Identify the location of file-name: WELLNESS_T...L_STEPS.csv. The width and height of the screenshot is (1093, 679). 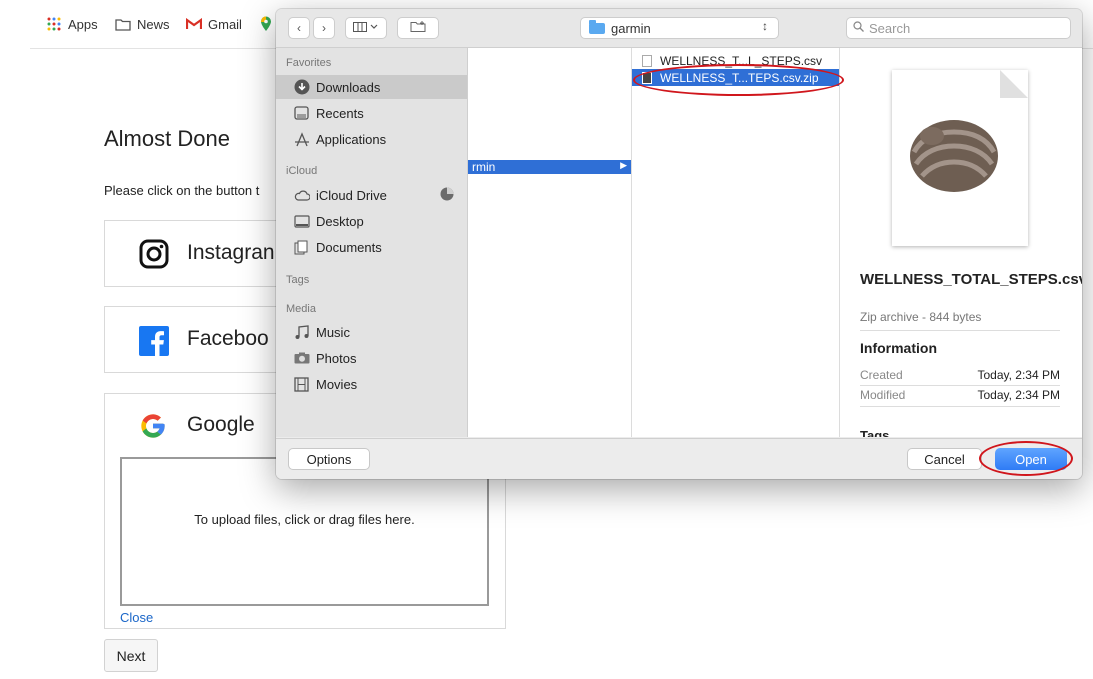
(741, 60).